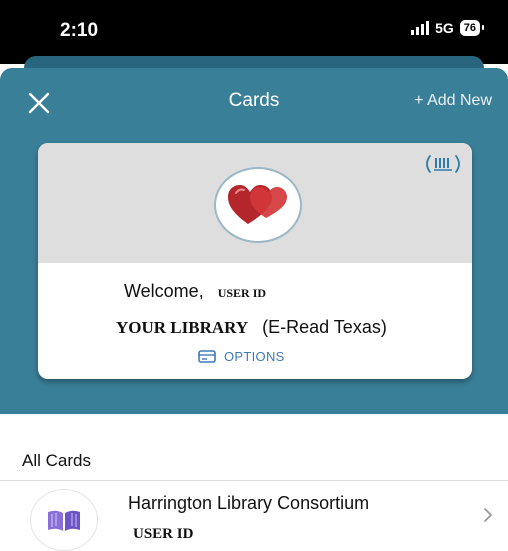  Describe the element at coordinates (164, 291) in the screenshot. I see `welcome-label: Welcome,` at that location.